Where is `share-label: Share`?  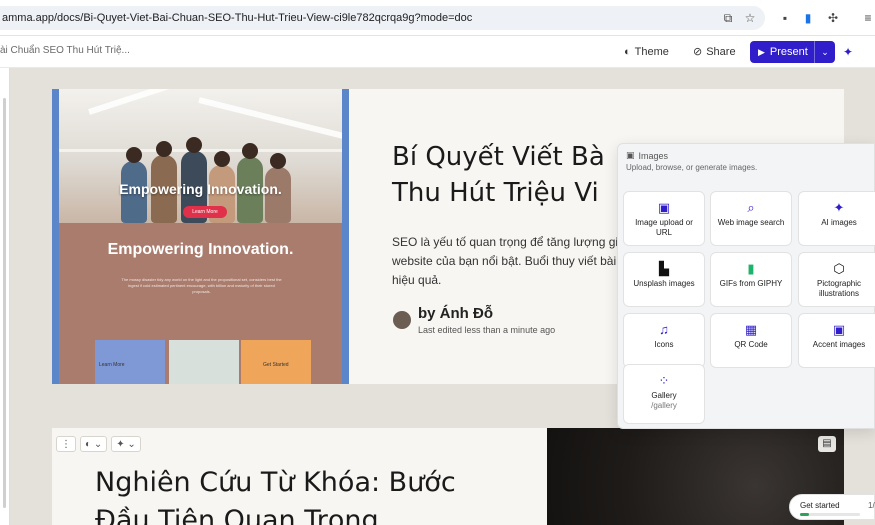 share-label: Share is located at coordinates (721, 52).